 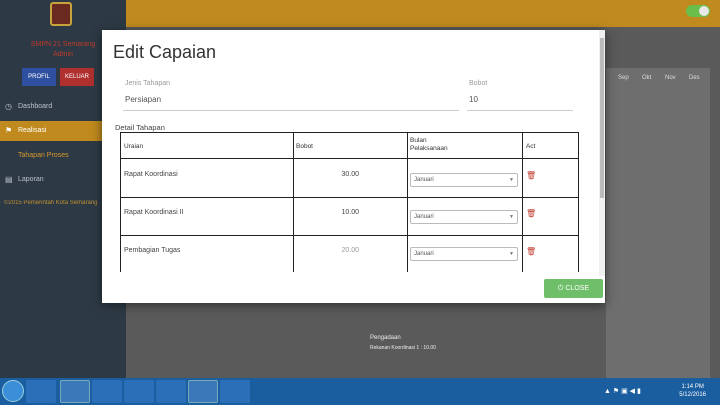 I want to click on clock-time: 1:14 PM, so click(x=692, y=387).